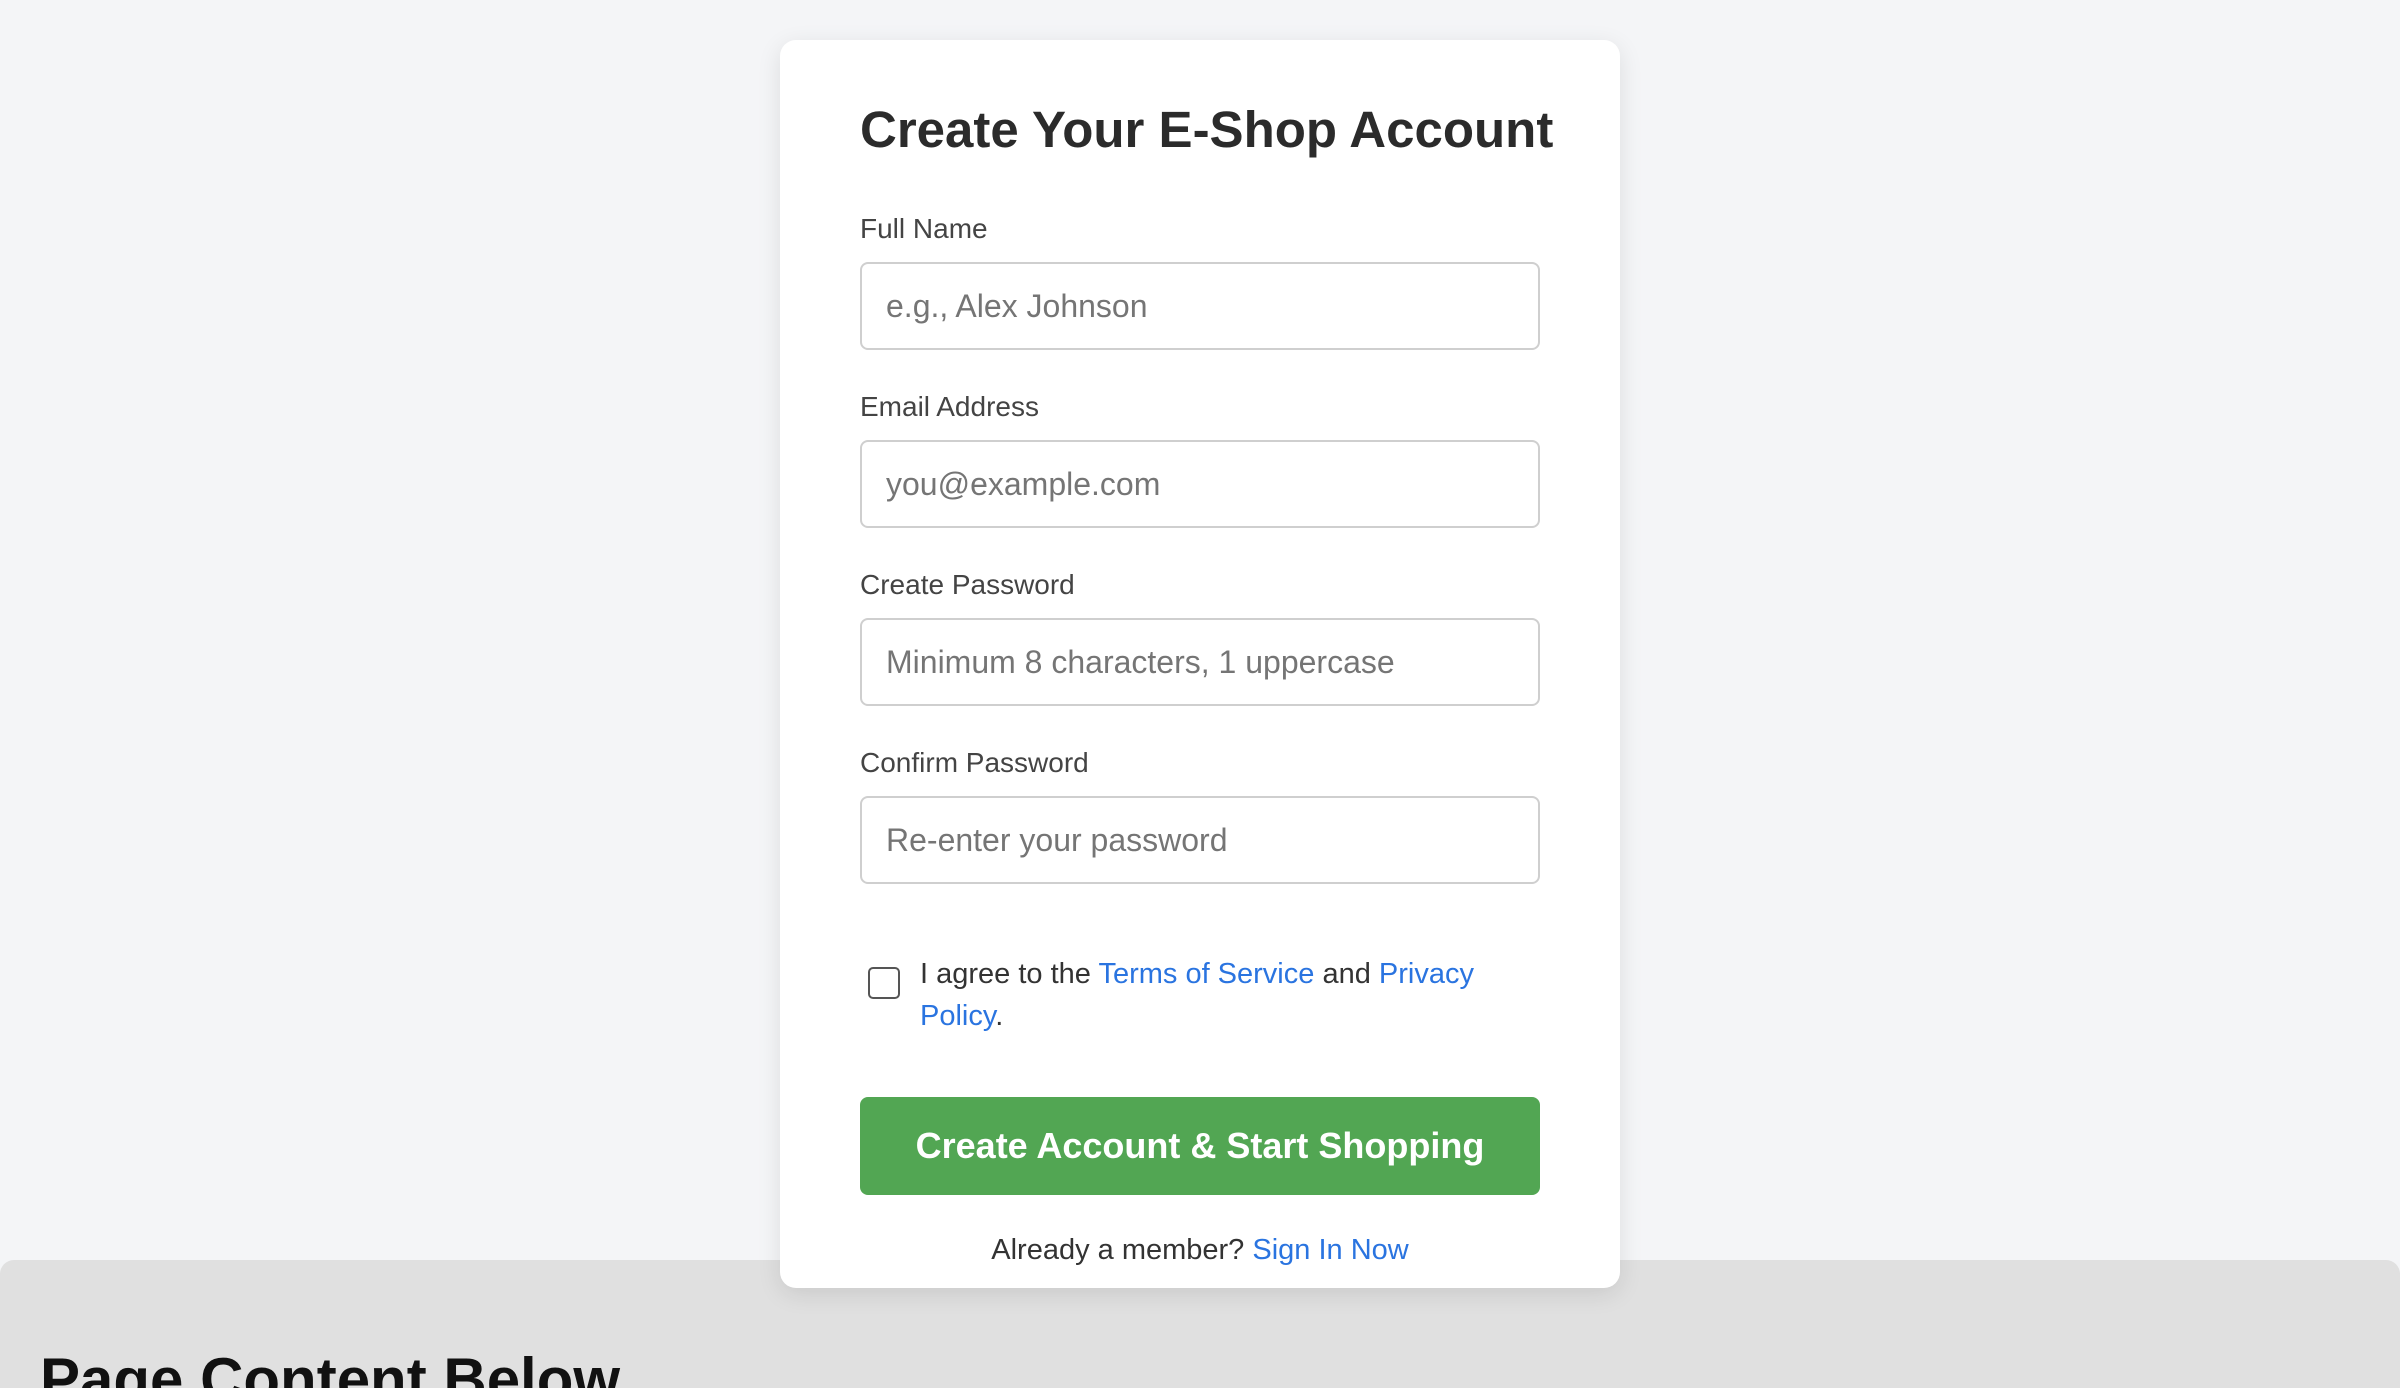 This screenshot has height=1388, width=2400. Describe the element at coordinates (1200, 484) in the screenshot. I see `email-input` at that location.